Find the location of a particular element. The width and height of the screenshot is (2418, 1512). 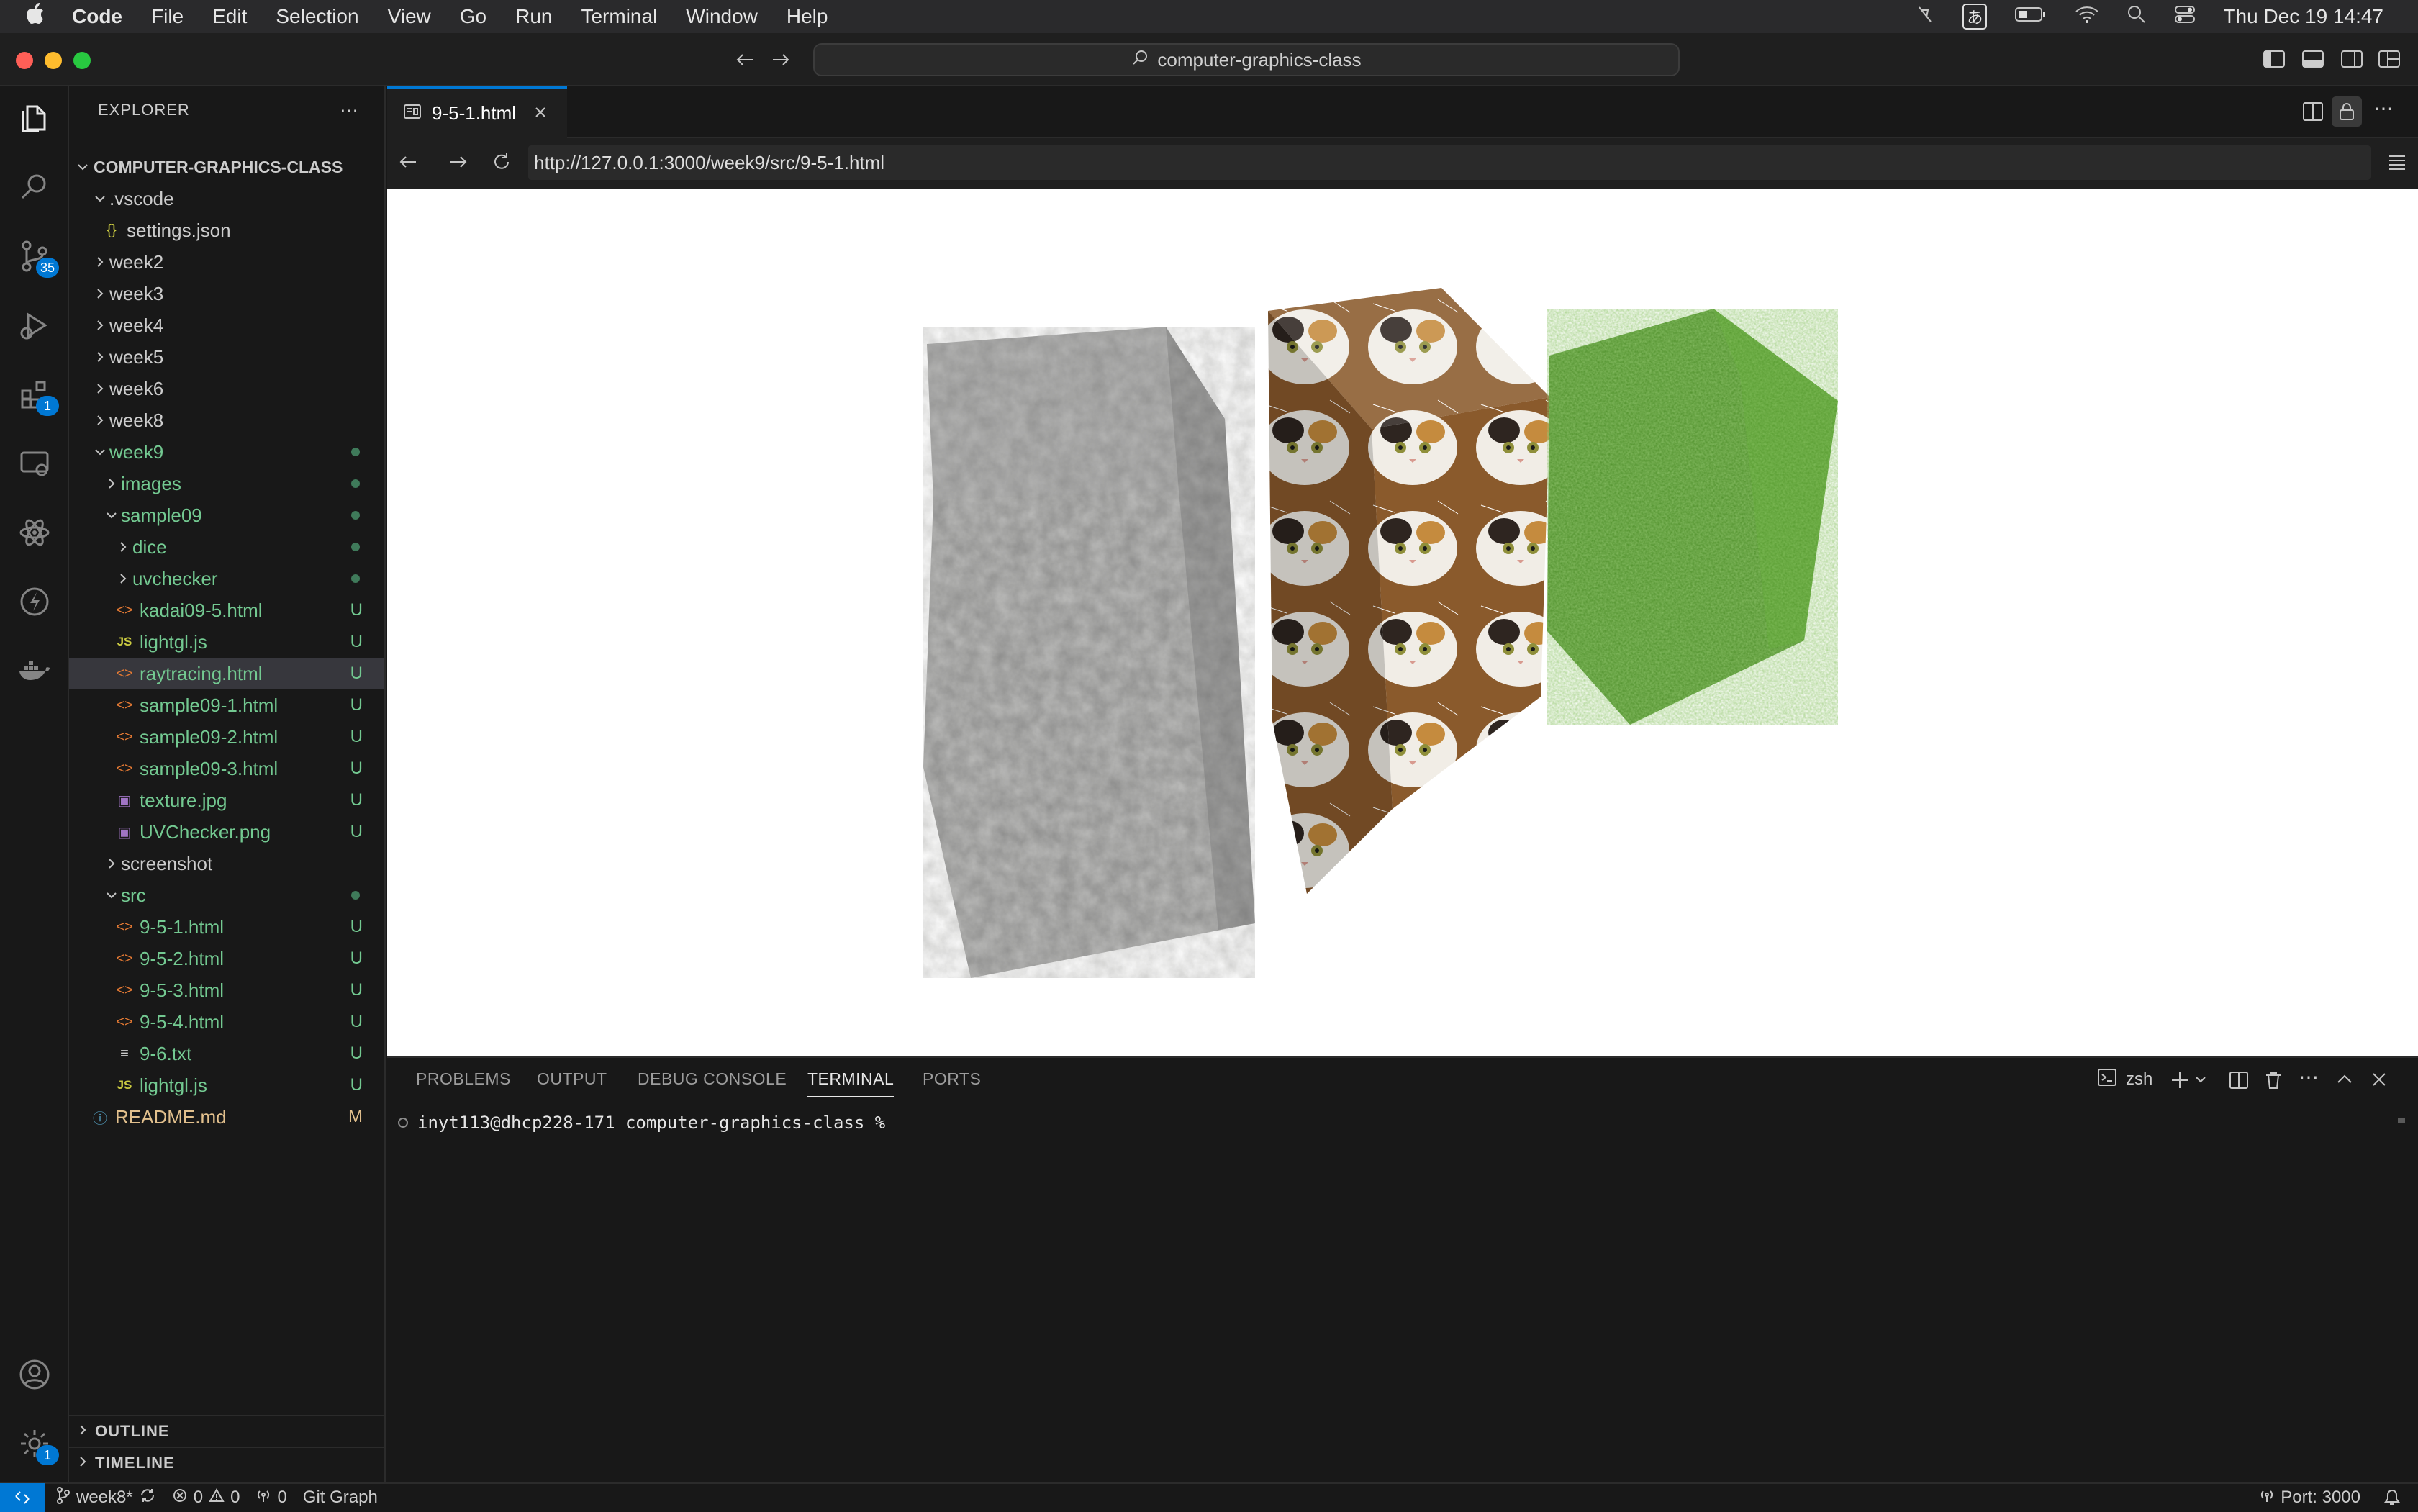

tree-folder-dice: dice is located at coordinates (226, 547).